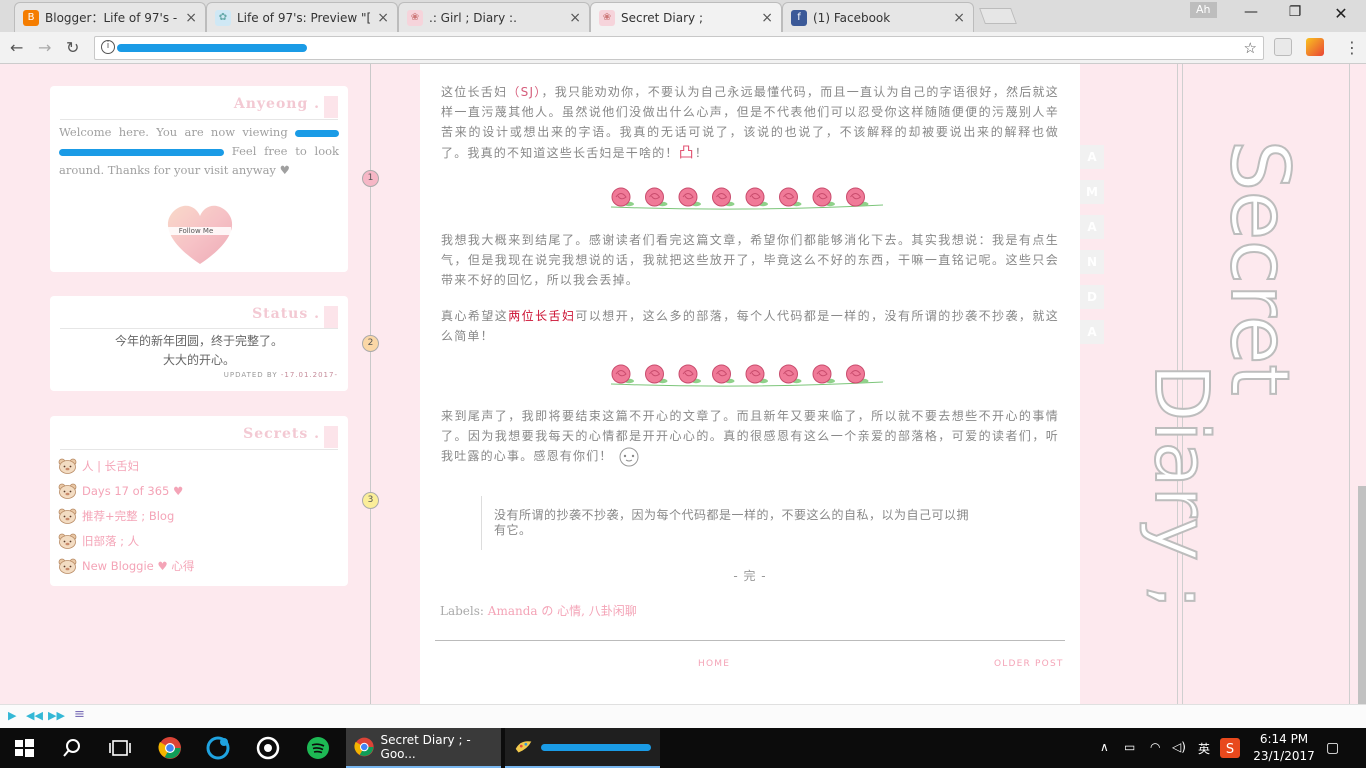  I want to click on tray-chevron-icon: ∧, so click(1104, 747).